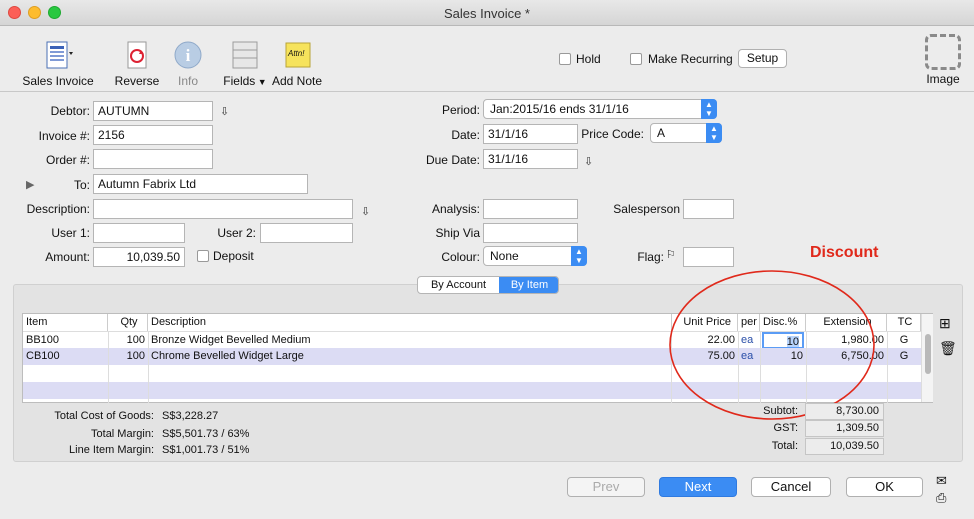  Describe the element at coordinates (791, 487) in the screenshot. I see `cancel-button: Cancel` at that location.